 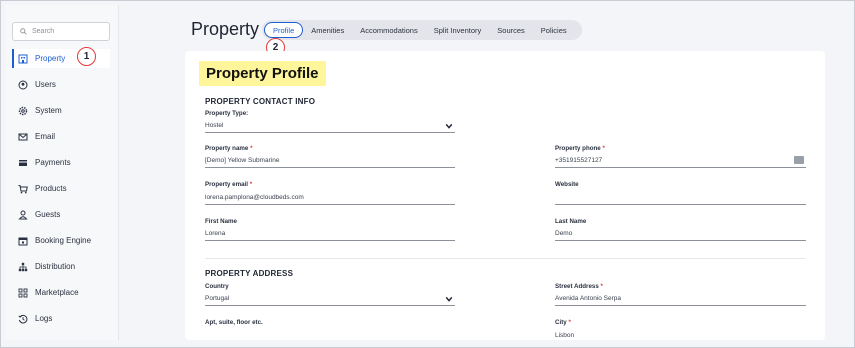 I want to click on apt-suite-label: Apt, suite, floor etc., so click(x=234, y=322).